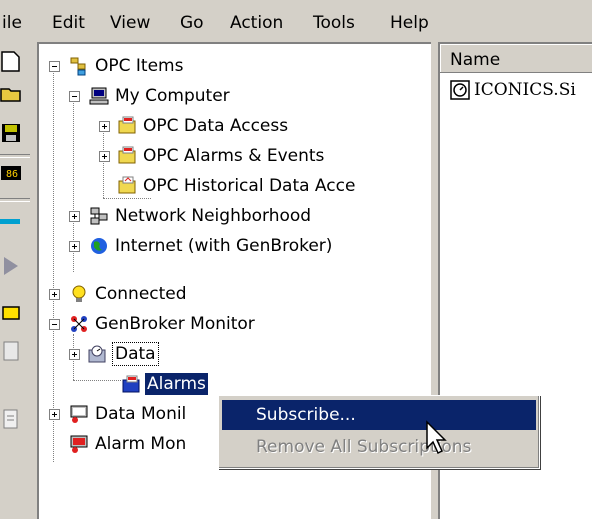  I want to click on tree-label: My Computer, so click(172, 96).